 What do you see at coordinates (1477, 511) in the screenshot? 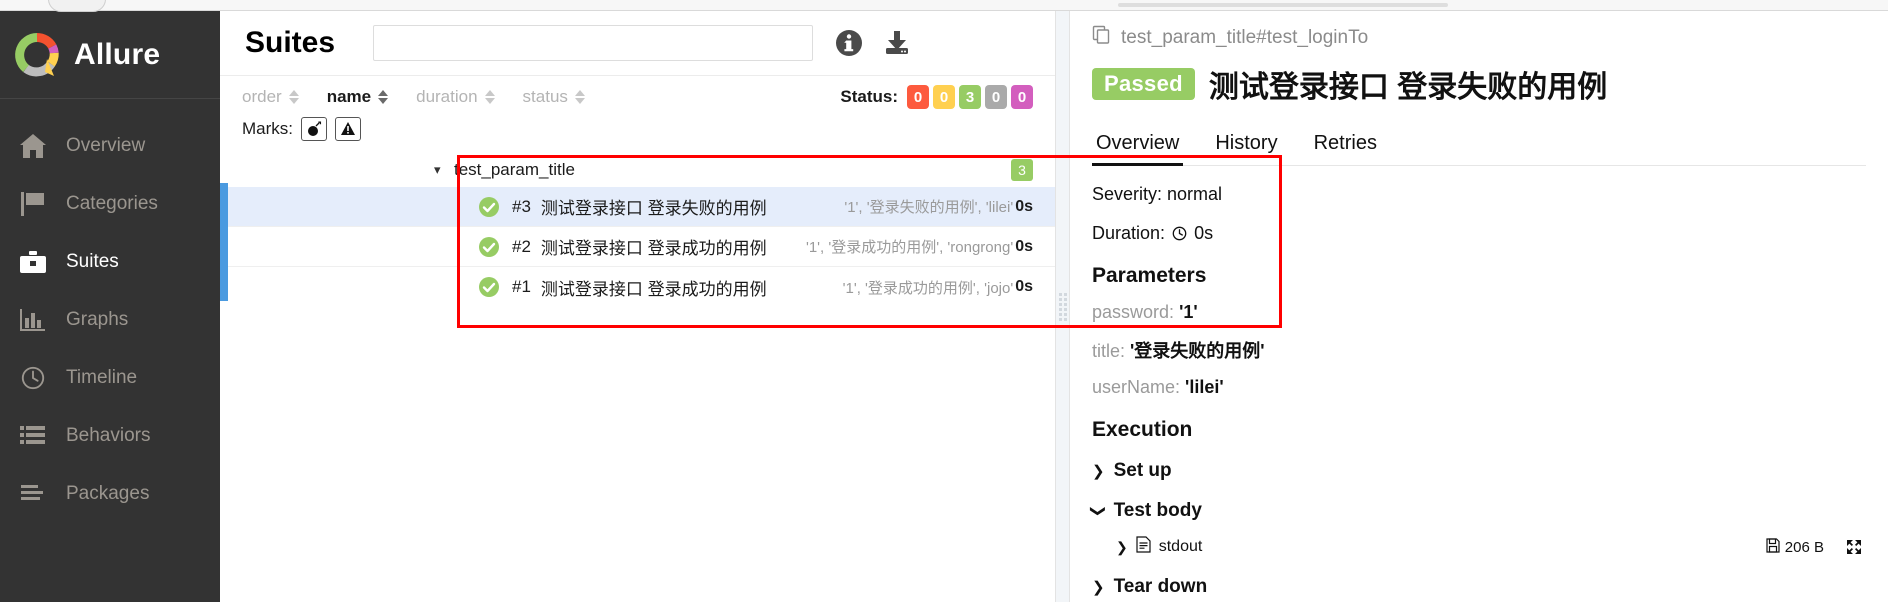
I see `execution-step-test-body: ❯ Test body` at bounding box center [1477, 511].